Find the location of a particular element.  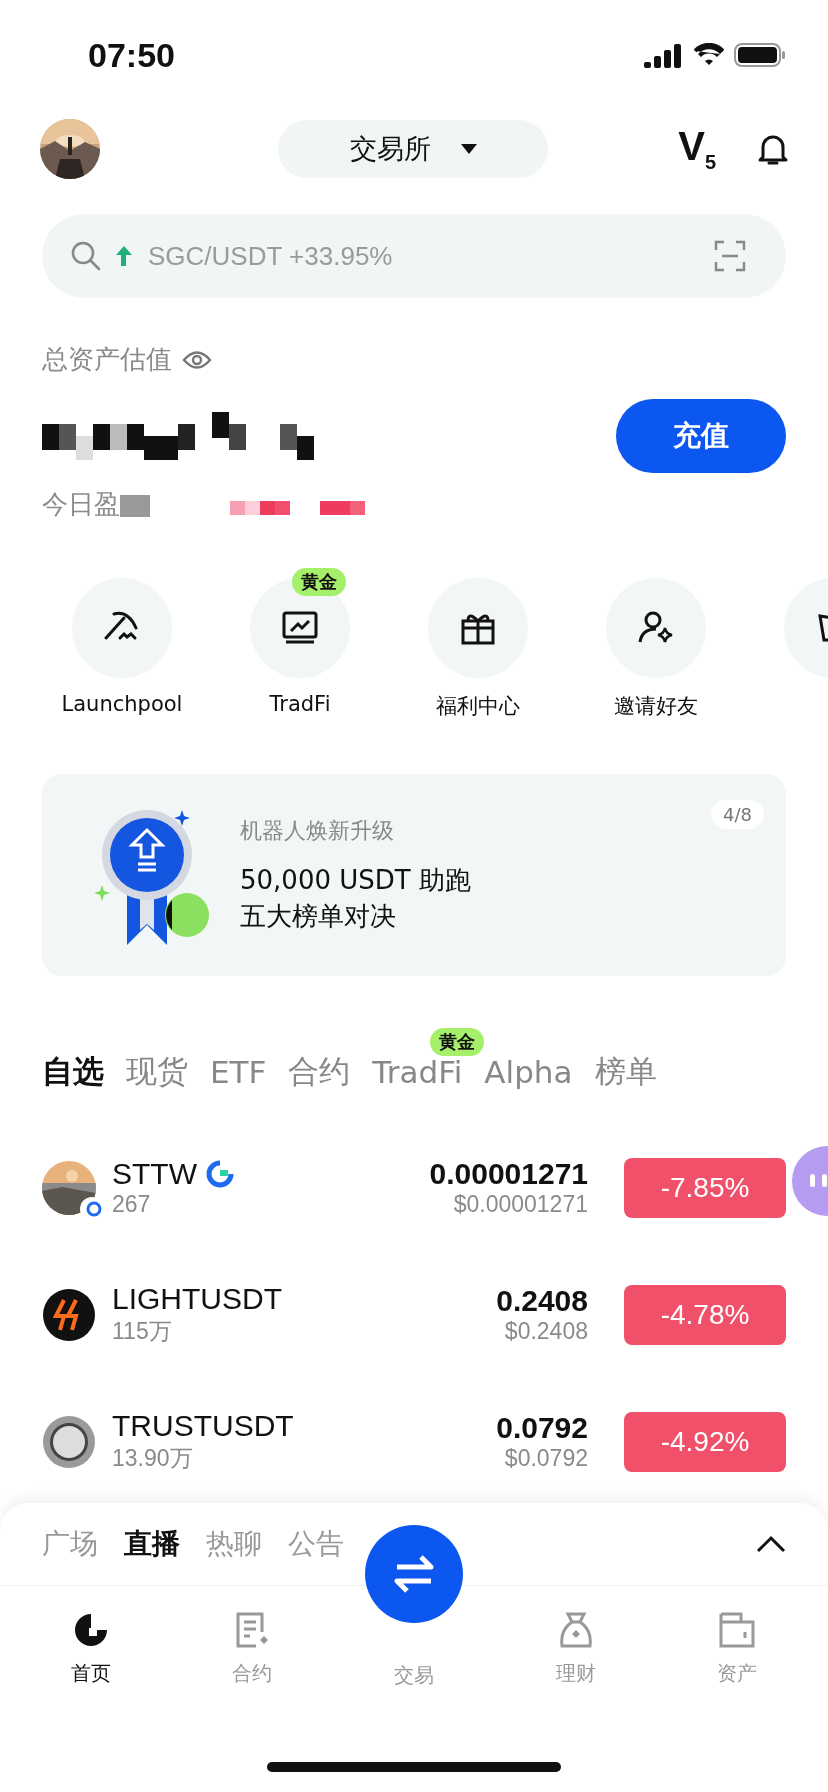

nav-tab: 资产 is located at coordinates (737, 1648).